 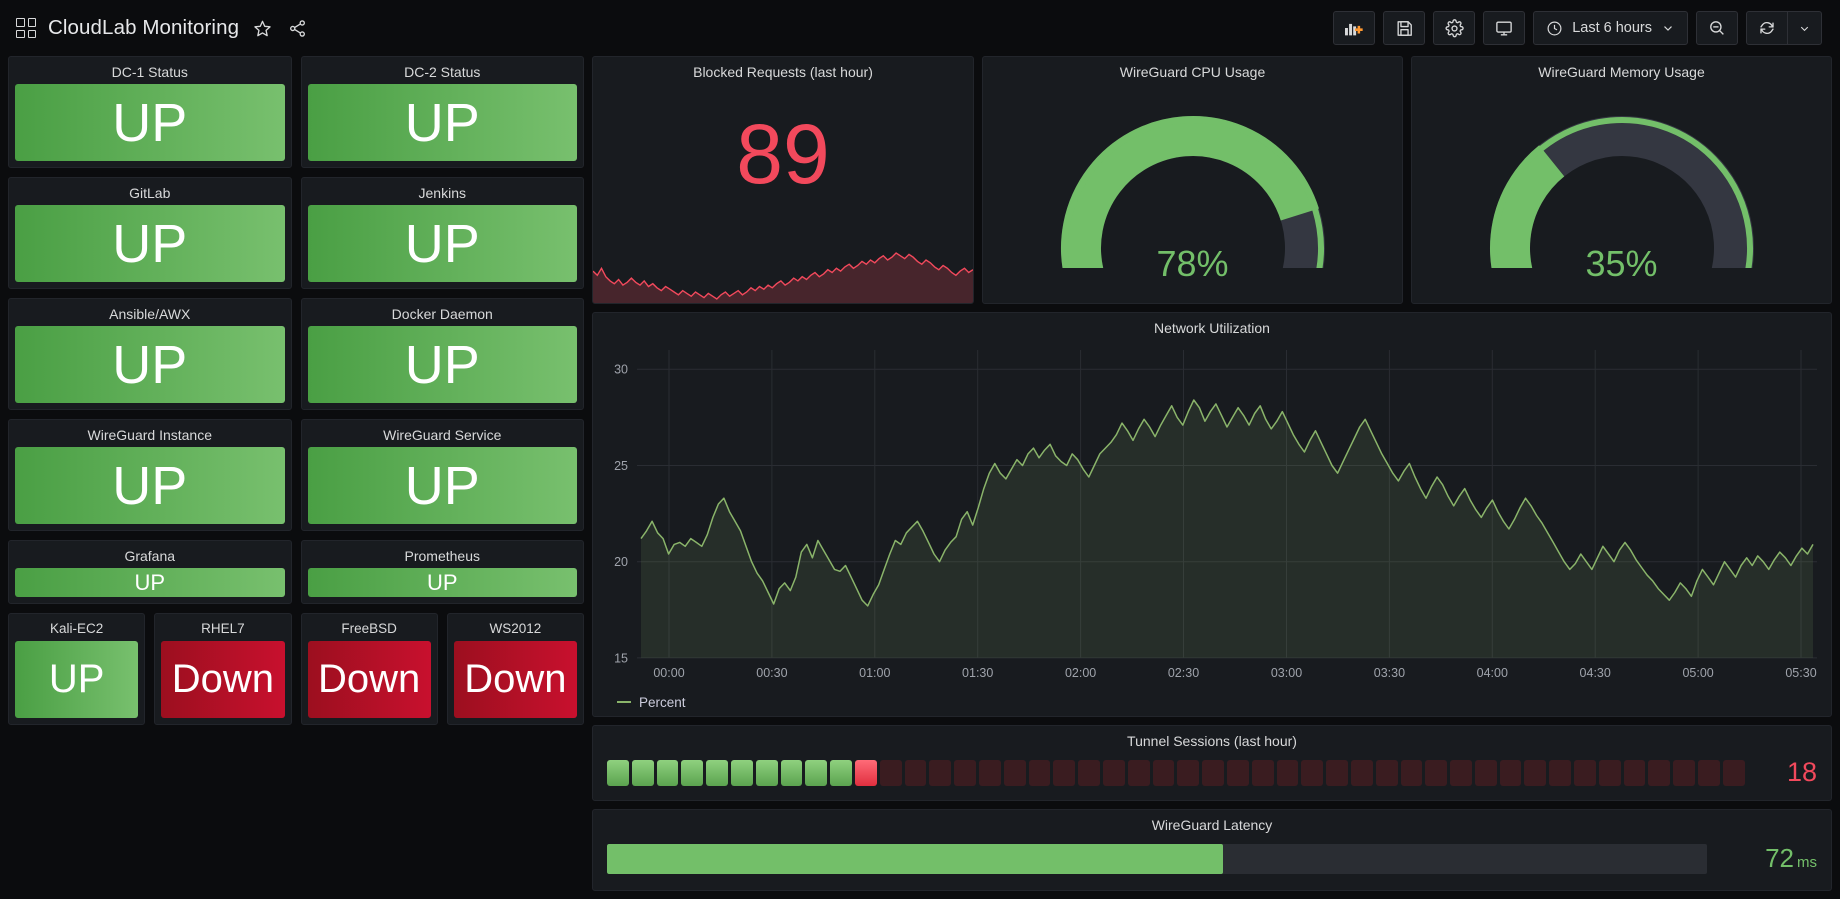 What do you see at coordinates (442, 354) in the screenshot?
I see `status-panel-docker-daemon: Docker Daemon UP` at bounding box center [442, 354].